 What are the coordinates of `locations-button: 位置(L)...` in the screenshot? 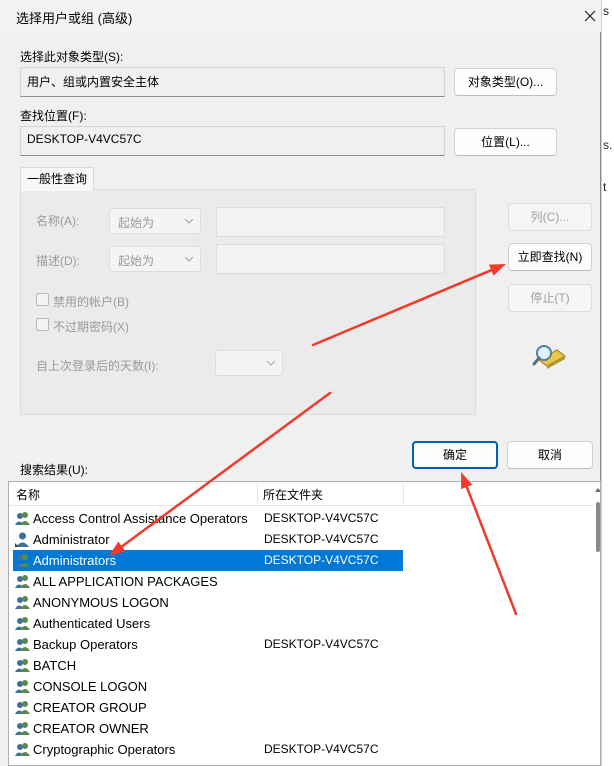 It's located at (505, 142).